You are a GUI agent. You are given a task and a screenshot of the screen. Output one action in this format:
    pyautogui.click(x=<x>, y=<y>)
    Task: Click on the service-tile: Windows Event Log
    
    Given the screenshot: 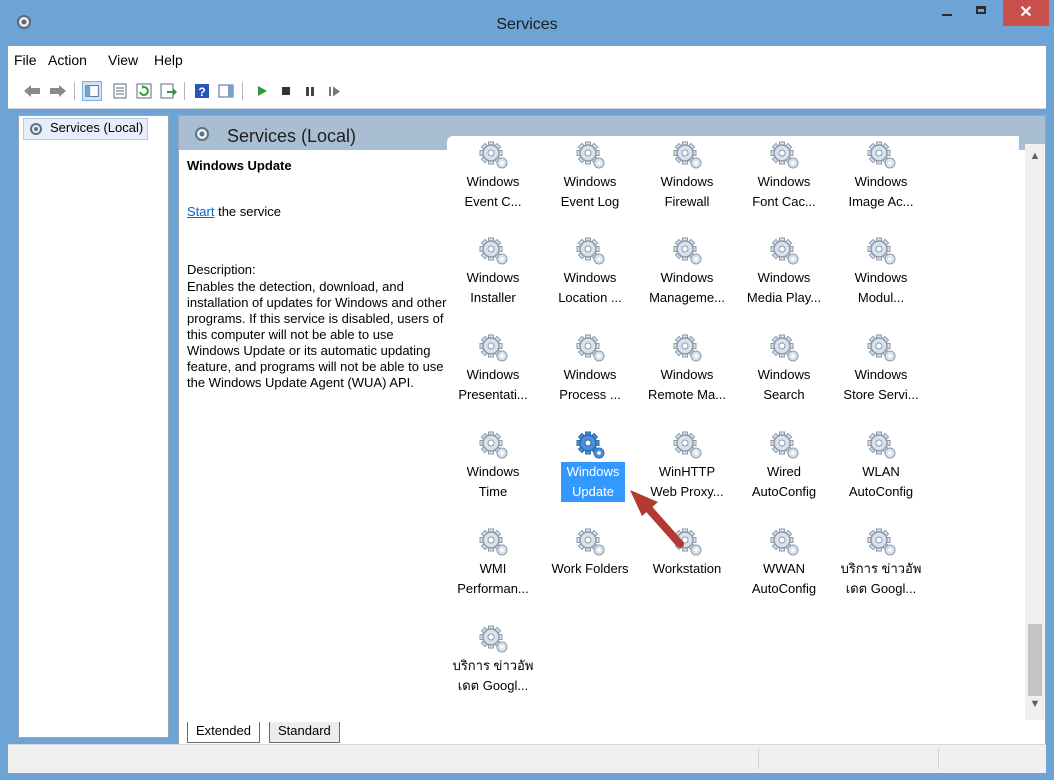 What is the action you would take?
    pyautogui.click(x=590, y=186)
    